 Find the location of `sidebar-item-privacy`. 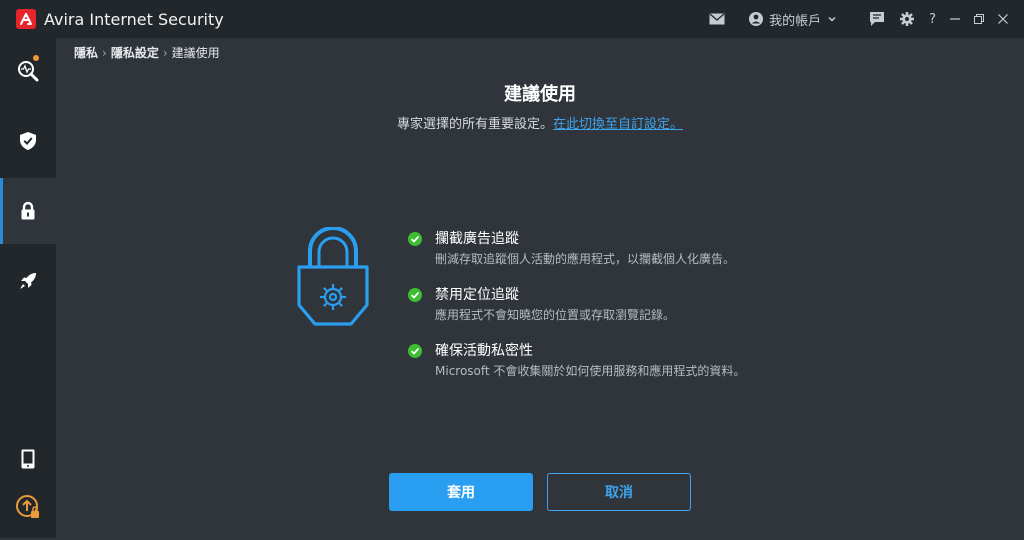

sidebar-item-privacy is located at coordinates (28, 211).